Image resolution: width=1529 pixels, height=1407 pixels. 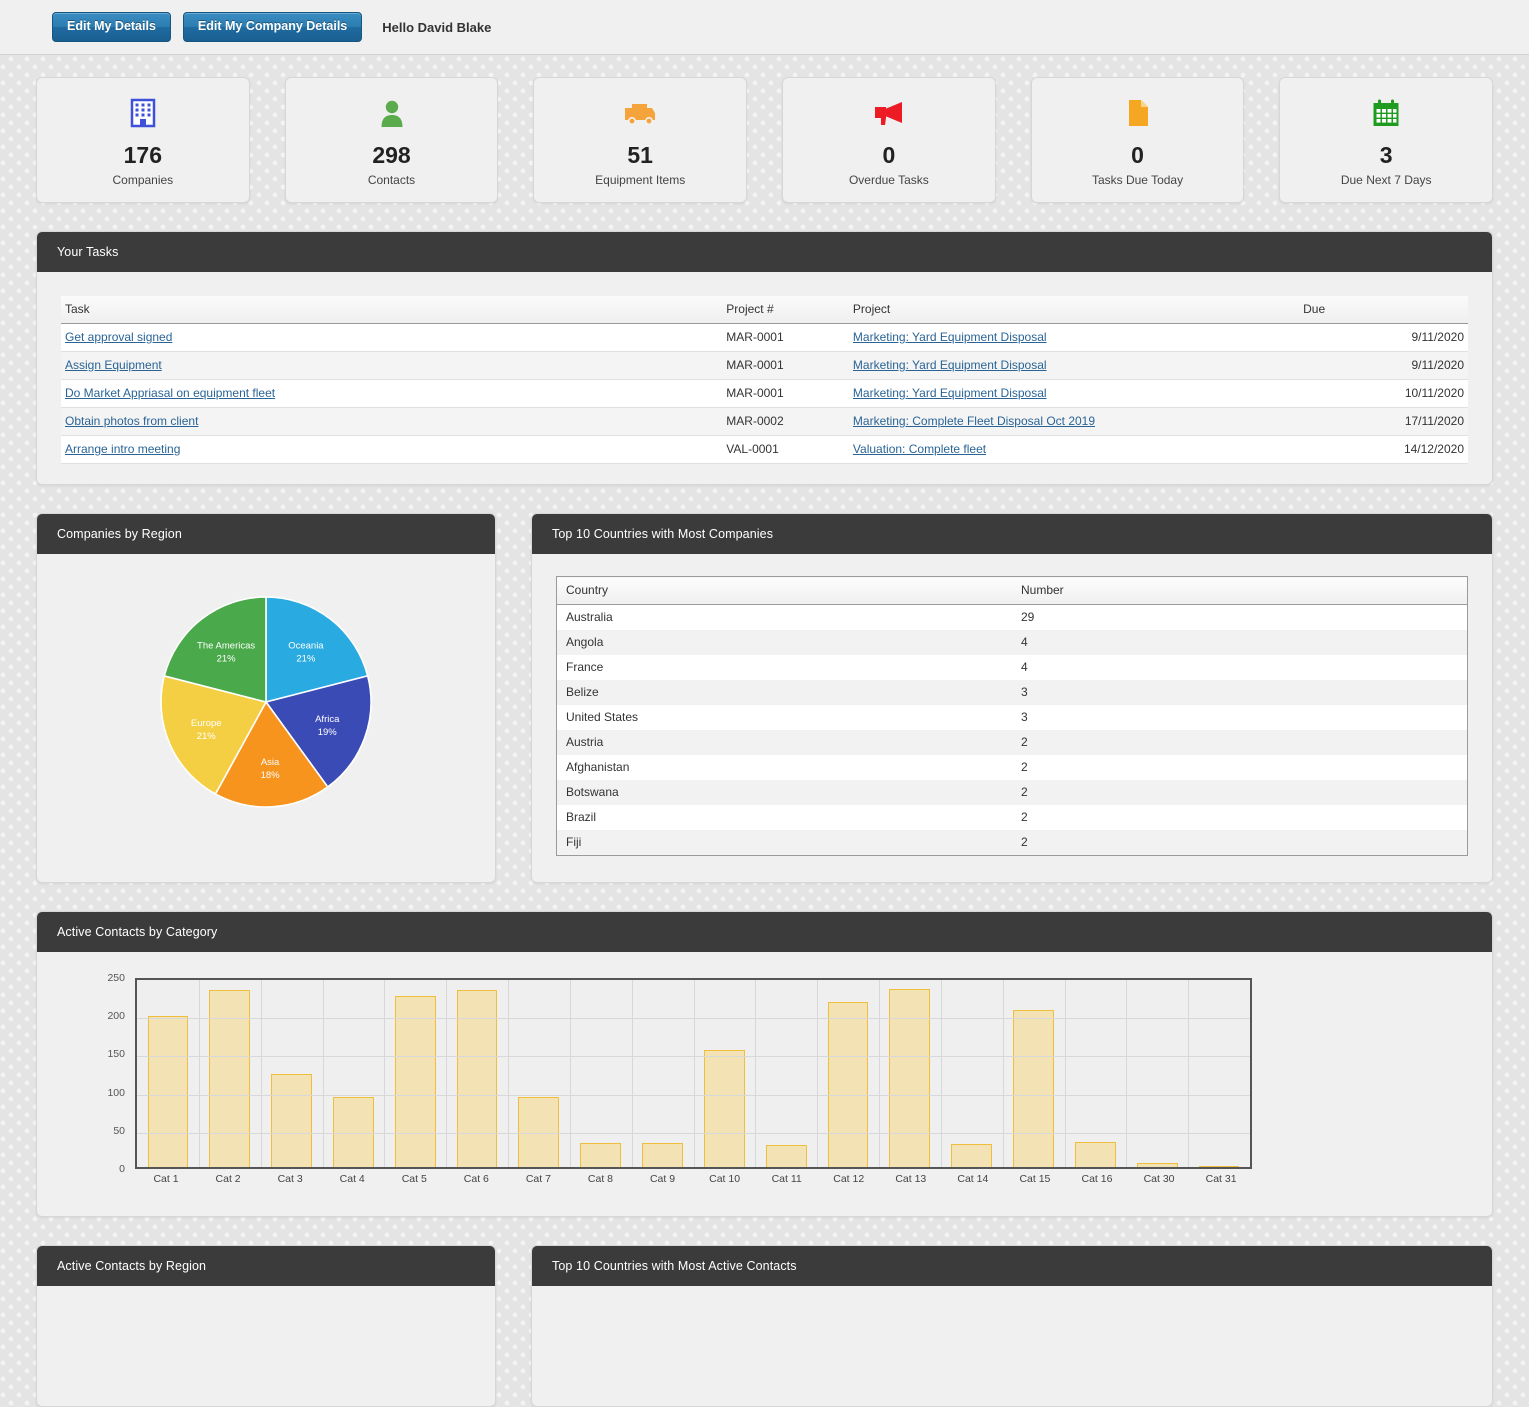 What do you see at coordinates (327, 719) in the screenshot?
I see `pie-slice-label: Africa` at bounding box center [327, 719].